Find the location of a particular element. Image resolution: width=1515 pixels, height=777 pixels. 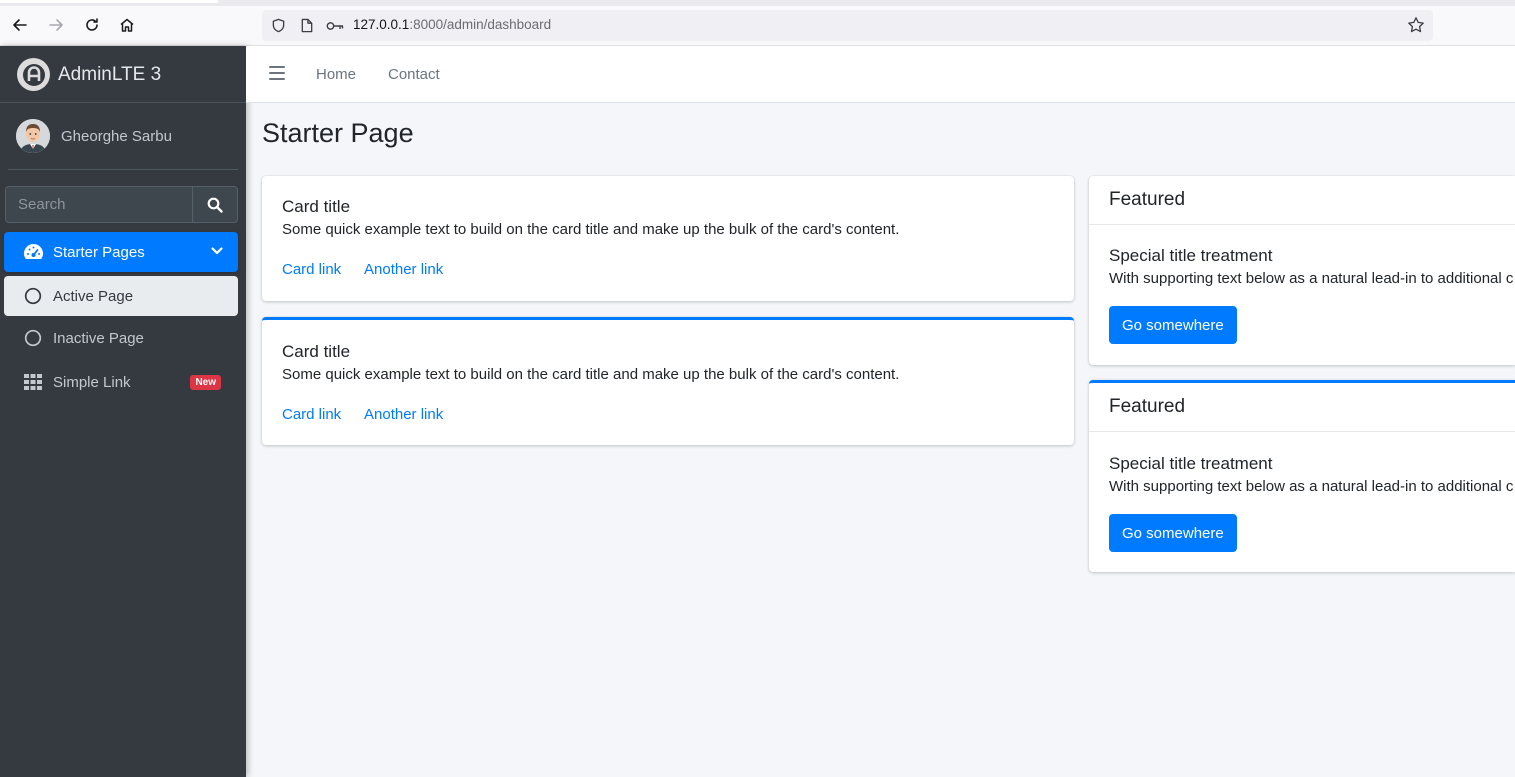

avatar is located at coordinates (33, 136).